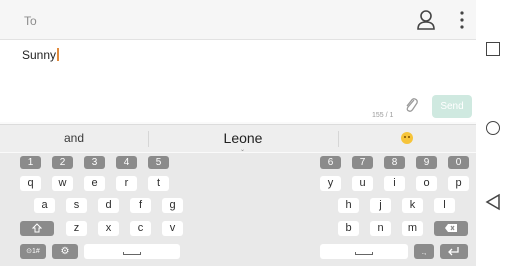 The image size is (506, 266). What do you see at coordinates (458, 183) in the screenshot?
I see `key-p: p` at bounding box center [458, 183].